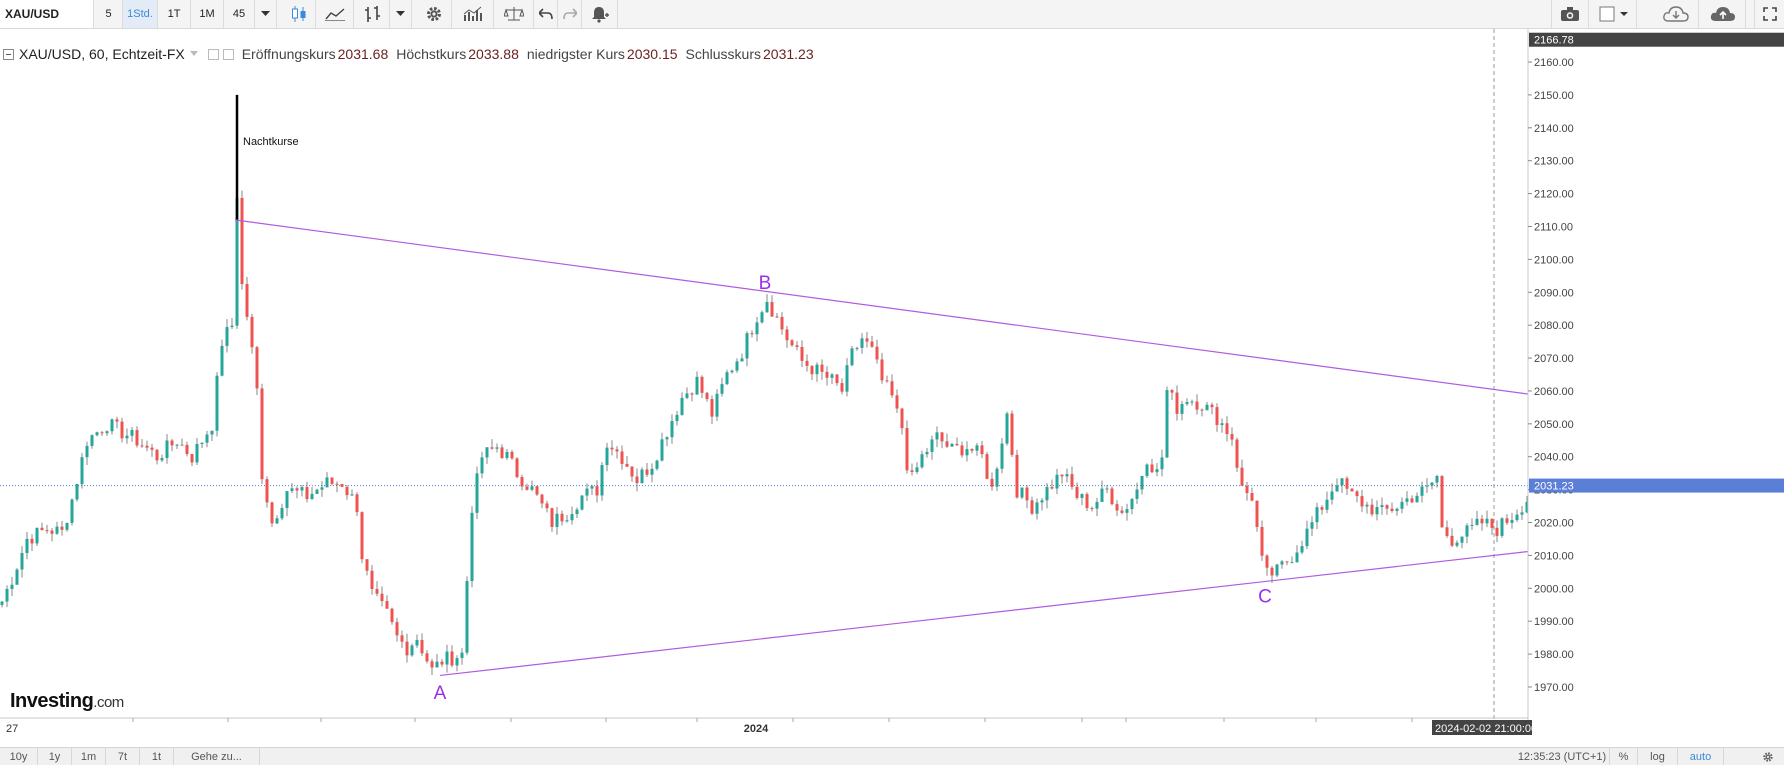 The height and width of the screenshot is (765, 1784). I want to click on low-label: niedrigster Kurs, so click(575, 54).